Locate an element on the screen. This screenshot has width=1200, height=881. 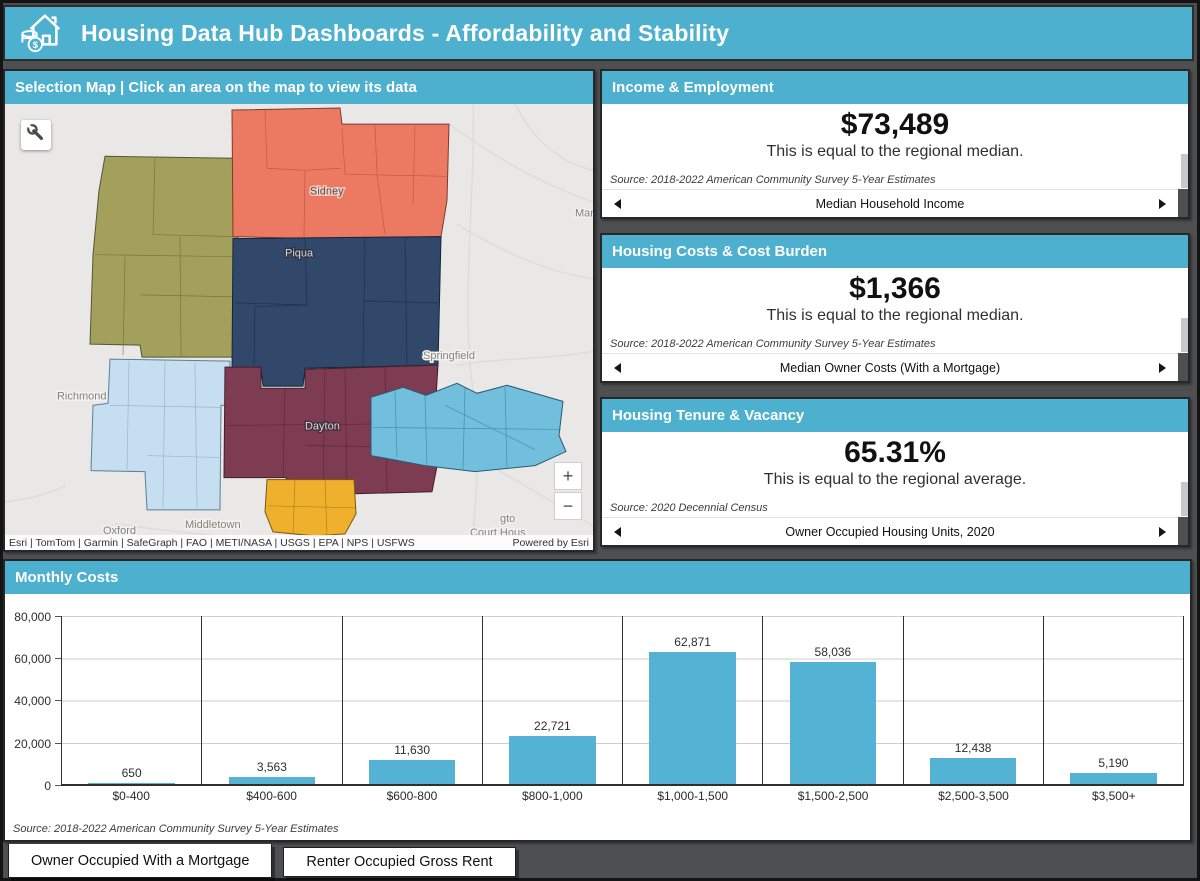
bar-cell: 58,036 is located at coordinates (833, 700).